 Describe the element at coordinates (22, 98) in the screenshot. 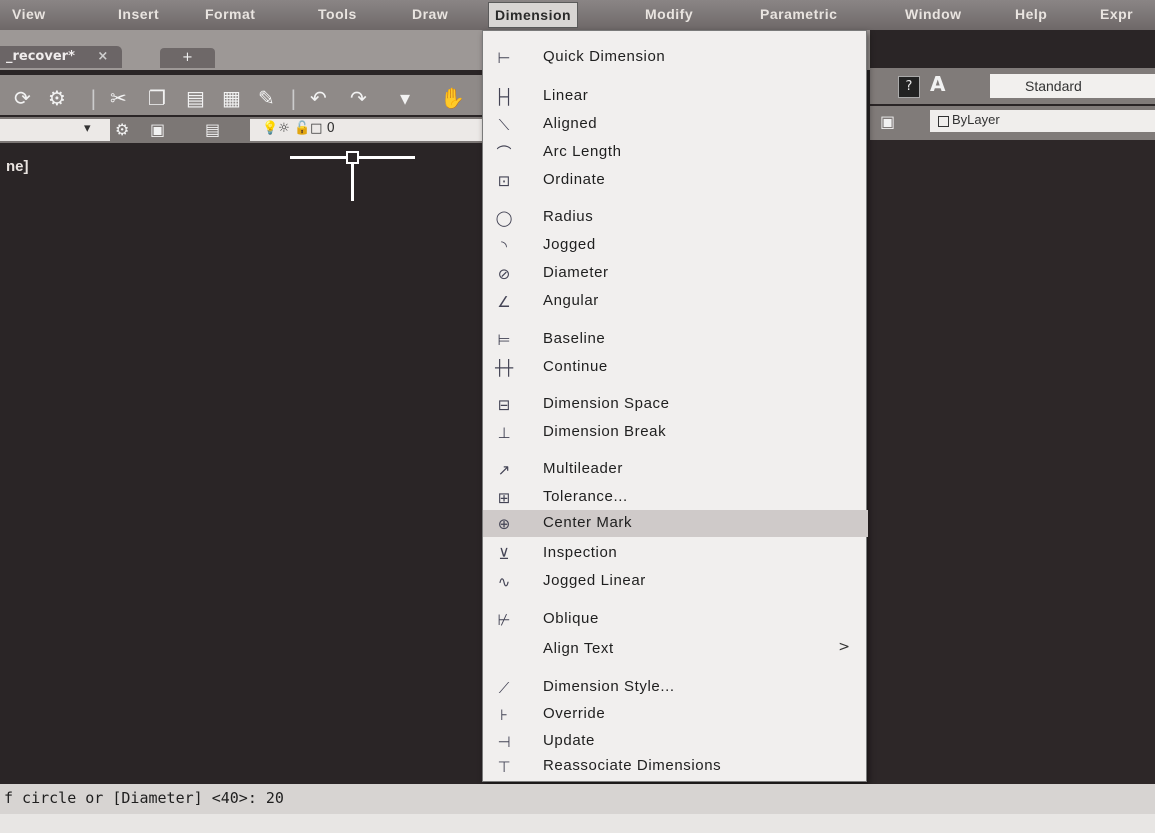

I see `redo-icon: ⟳` at that location.